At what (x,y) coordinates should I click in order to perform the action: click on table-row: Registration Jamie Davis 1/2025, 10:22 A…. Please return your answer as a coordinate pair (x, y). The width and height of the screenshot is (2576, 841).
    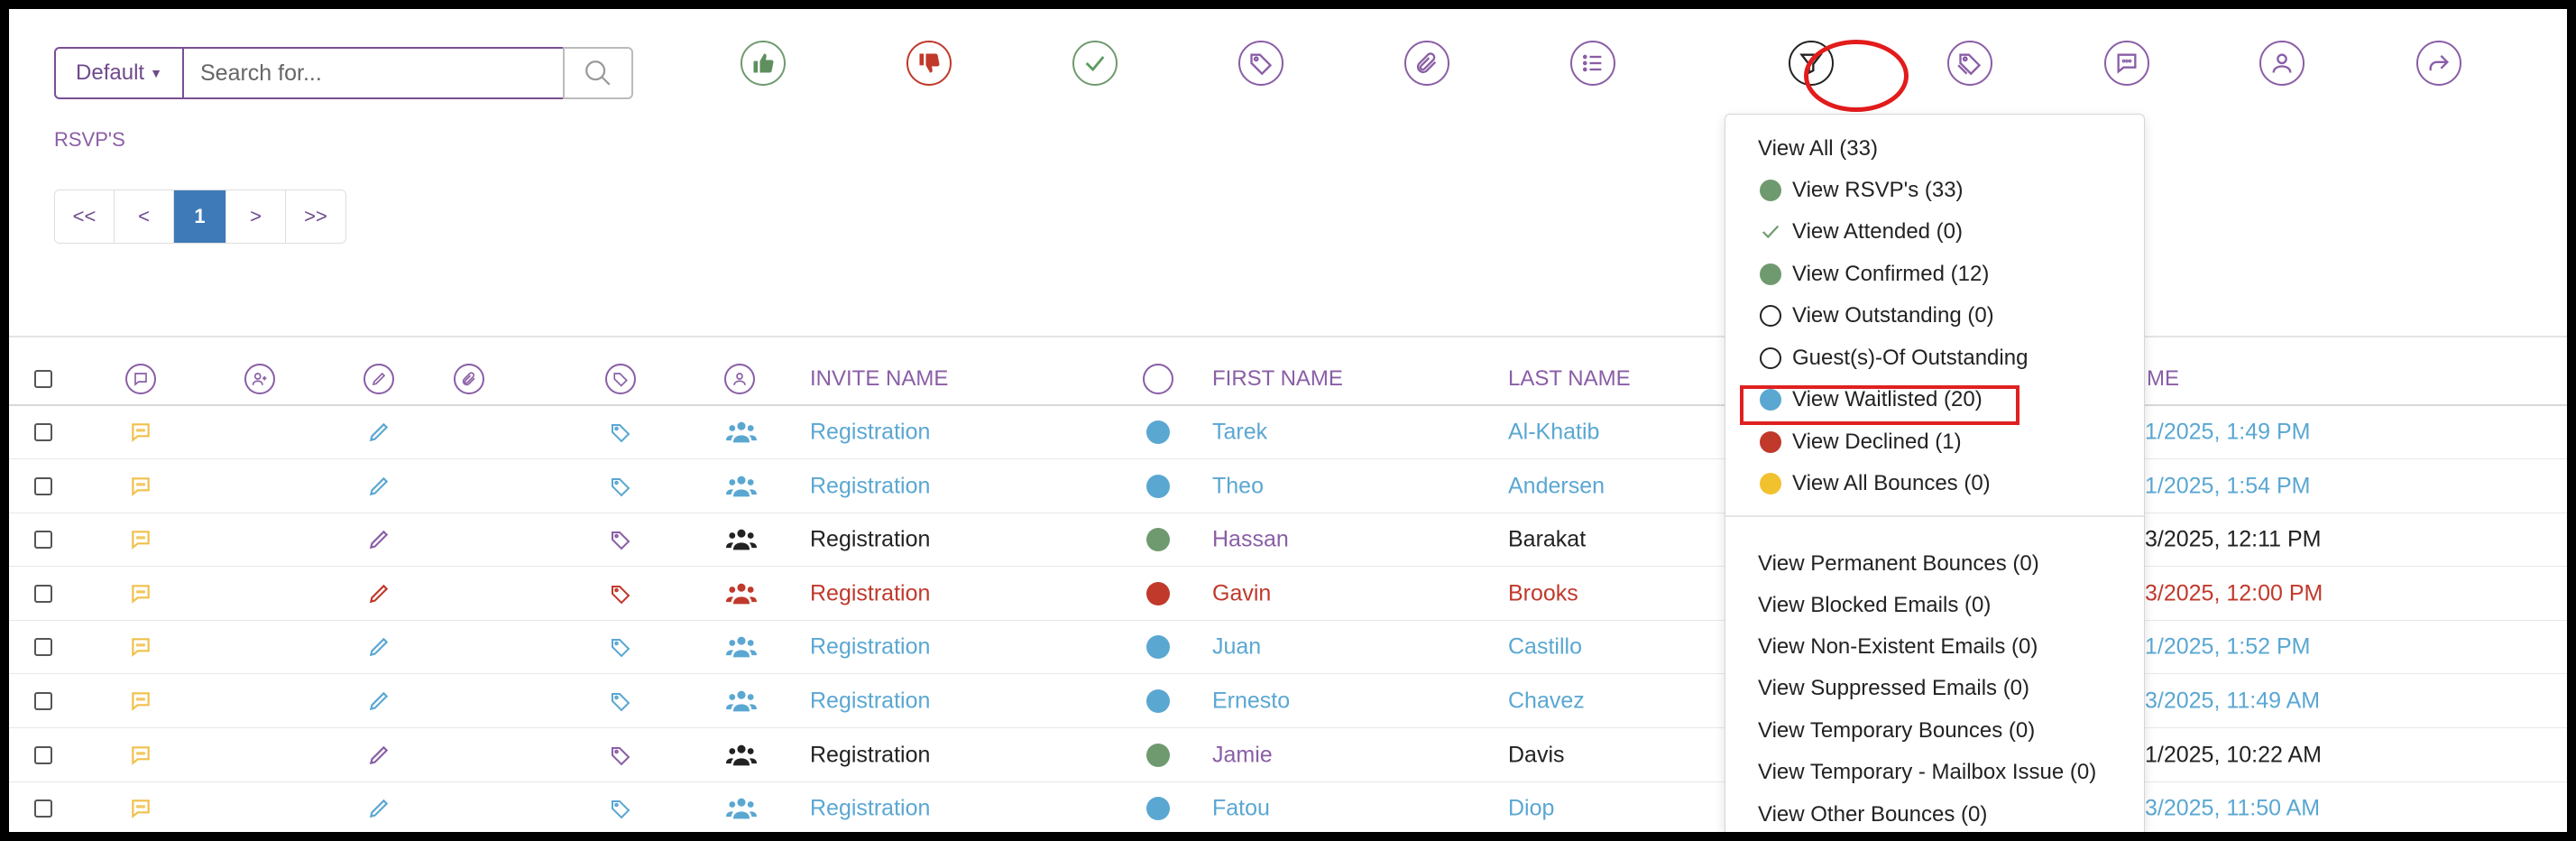
    Looking at the image, I should click on (1288, 755).